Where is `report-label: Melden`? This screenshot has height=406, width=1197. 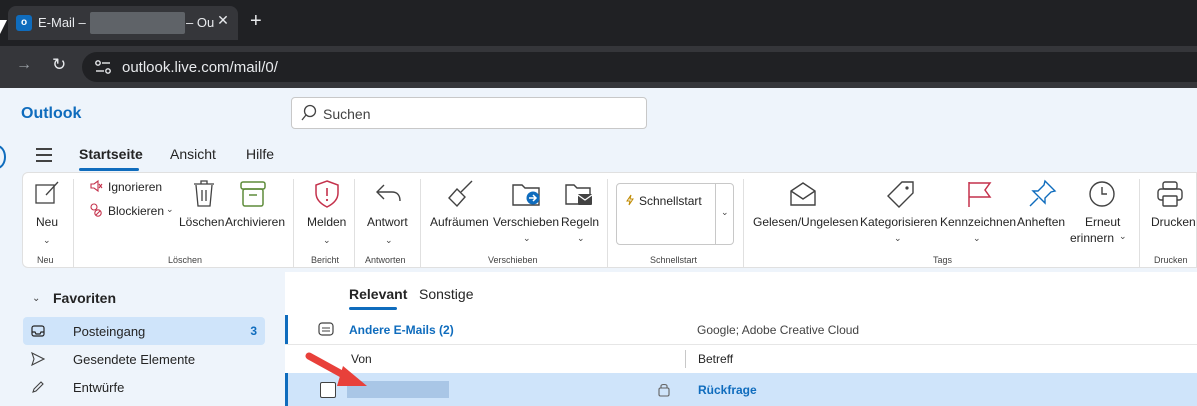
report-label: Melden is located at coordinates (327, 222).